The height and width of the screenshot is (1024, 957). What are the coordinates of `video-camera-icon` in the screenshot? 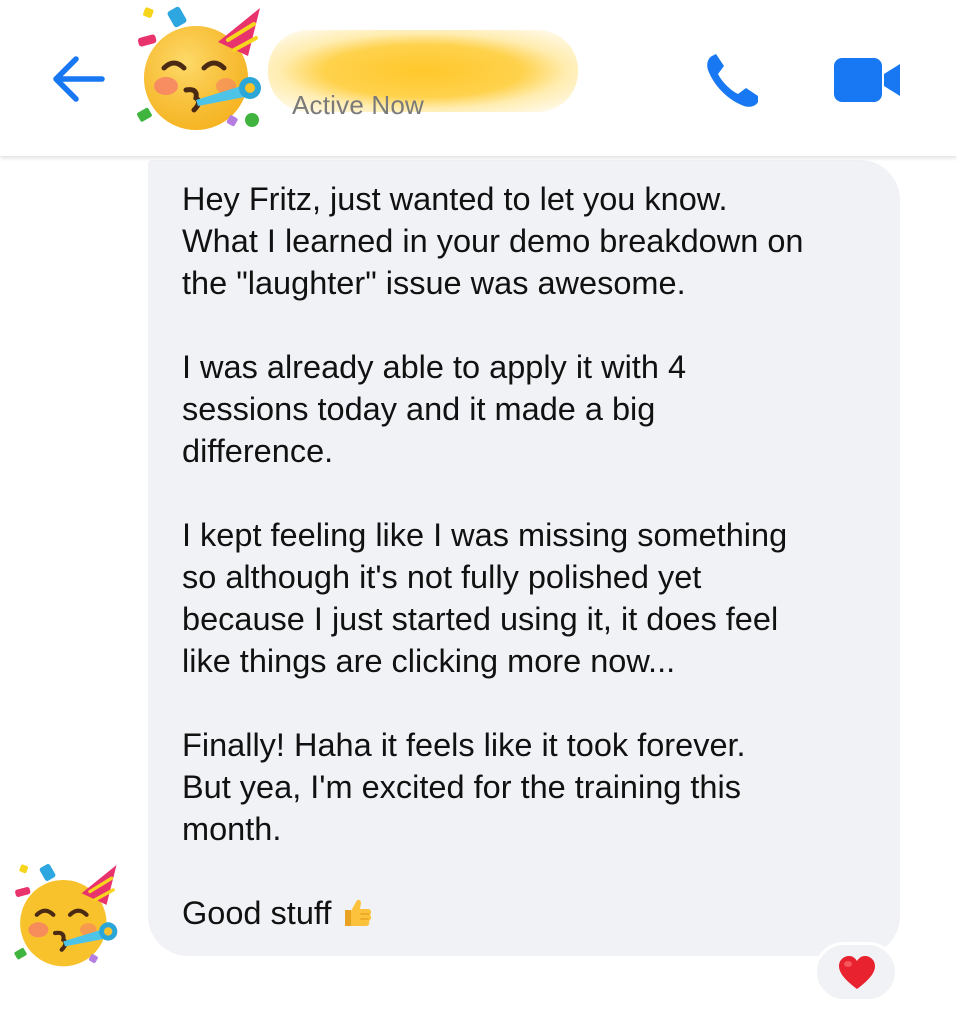 It's located at (867, 80).